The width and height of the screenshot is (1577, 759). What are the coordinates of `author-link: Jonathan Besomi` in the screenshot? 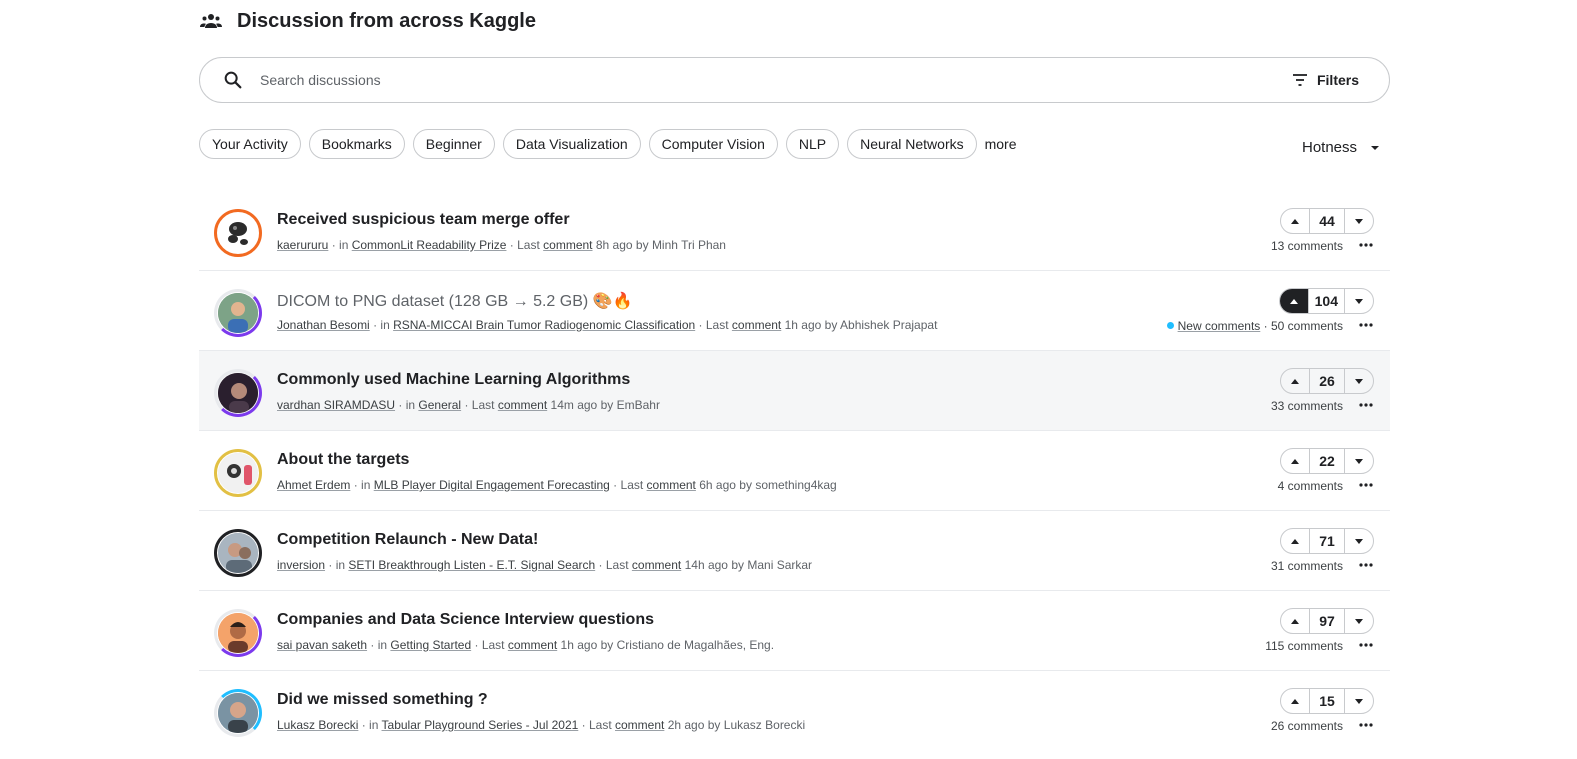 It's located at (323, 325).